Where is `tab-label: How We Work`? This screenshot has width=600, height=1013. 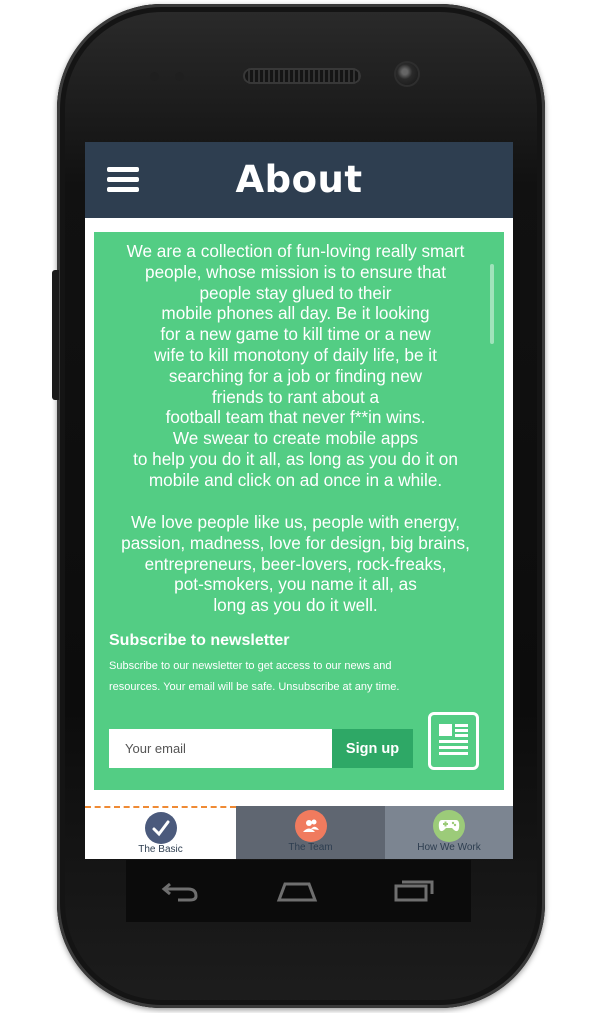 tab-label: How We Work is located at coordinates (449, 847).